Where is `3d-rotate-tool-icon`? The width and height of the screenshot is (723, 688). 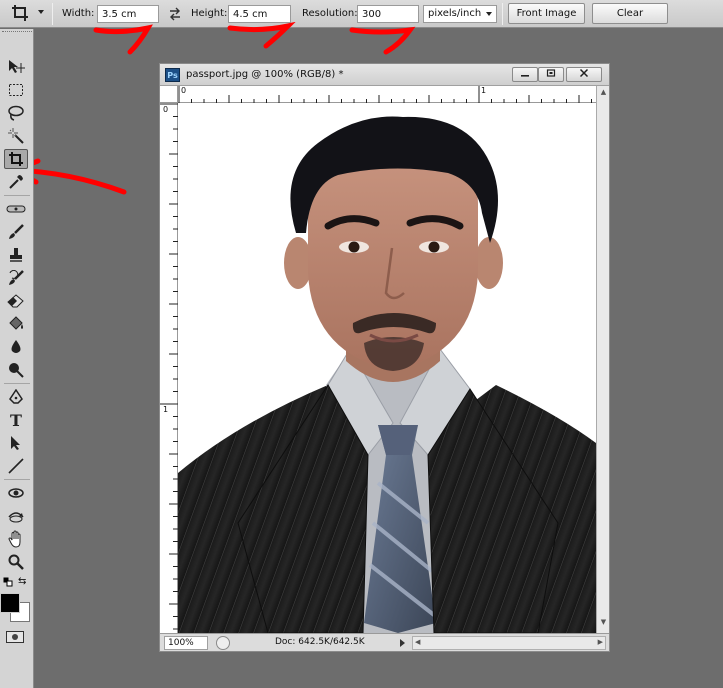
3d-rotate-tool-icon is located at coordinates (16, 493).